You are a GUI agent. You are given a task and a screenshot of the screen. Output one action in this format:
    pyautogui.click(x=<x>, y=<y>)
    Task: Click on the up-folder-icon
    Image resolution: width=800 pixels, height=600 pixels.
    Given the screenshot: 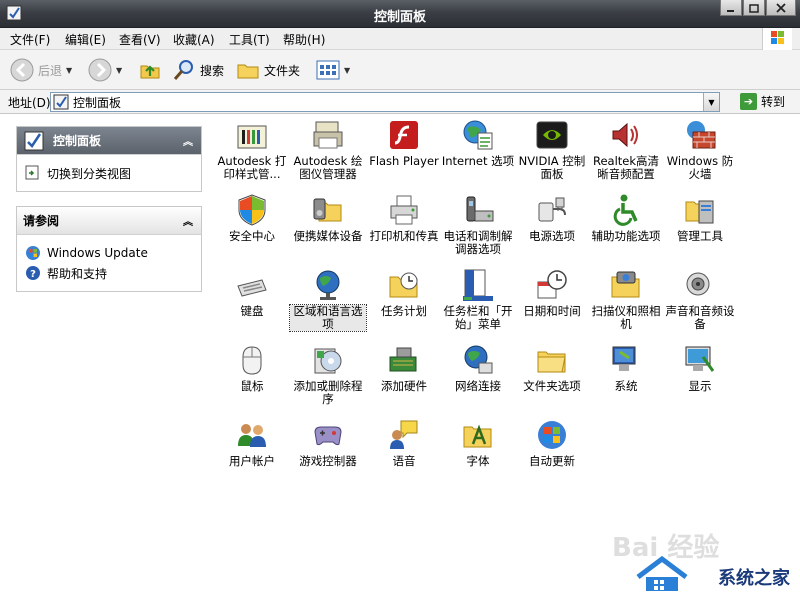 What is the action you would take?
    pyautogui.click(x=150, y=72)
    